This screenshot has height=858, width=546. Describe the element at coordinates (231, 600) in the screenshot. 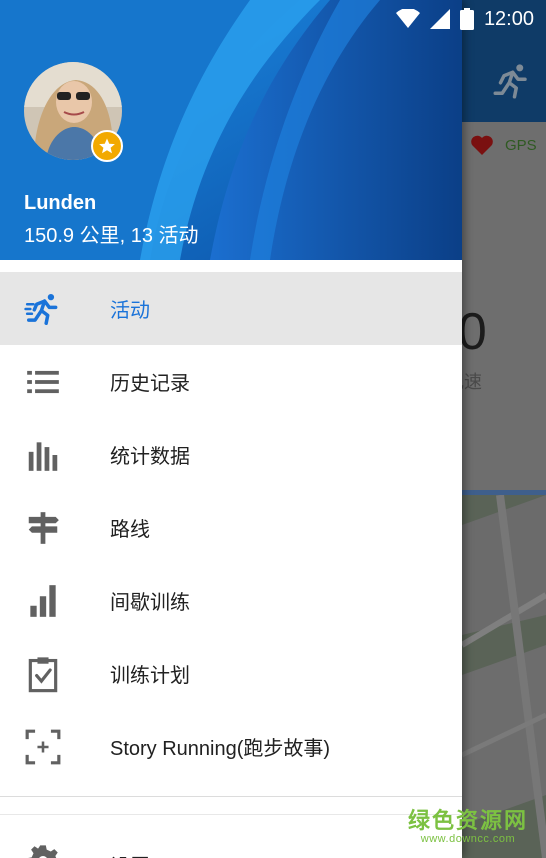

I see `menu-item-interval-training: 间歇训练` at that location.